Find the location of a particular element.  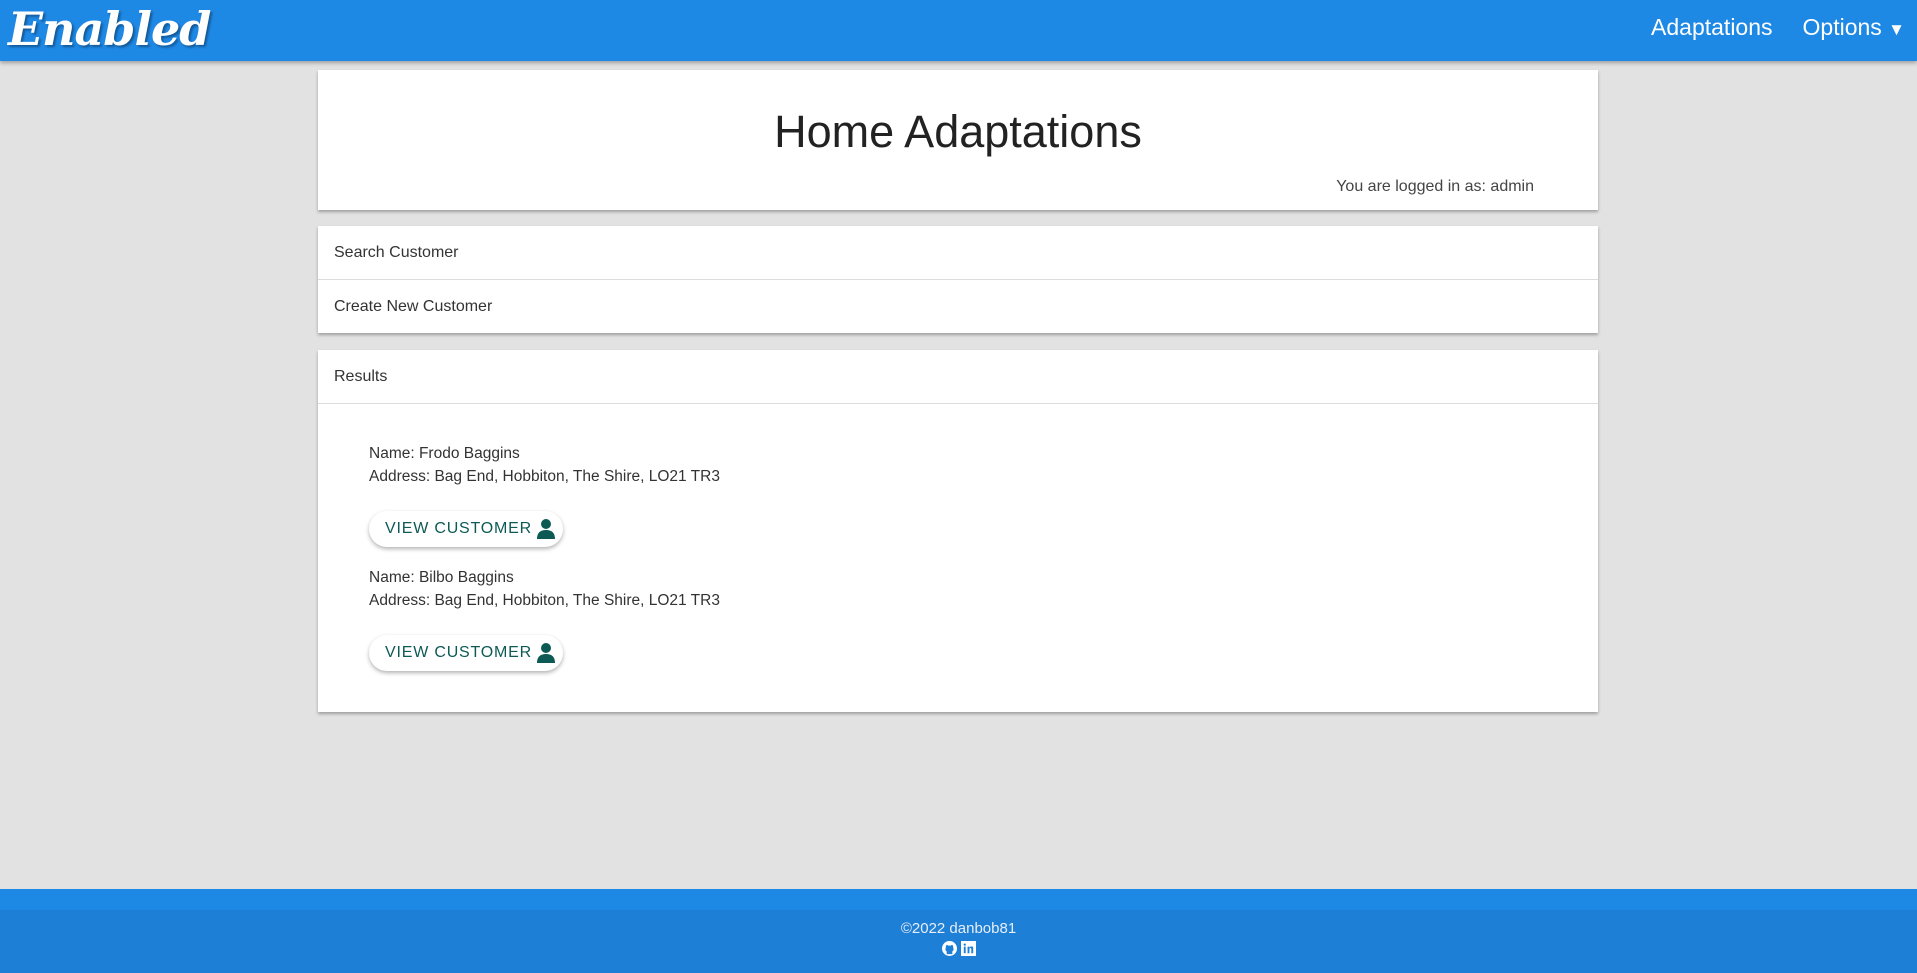

create-customer-item: Create New Customer is located at coordinates (958, 307).